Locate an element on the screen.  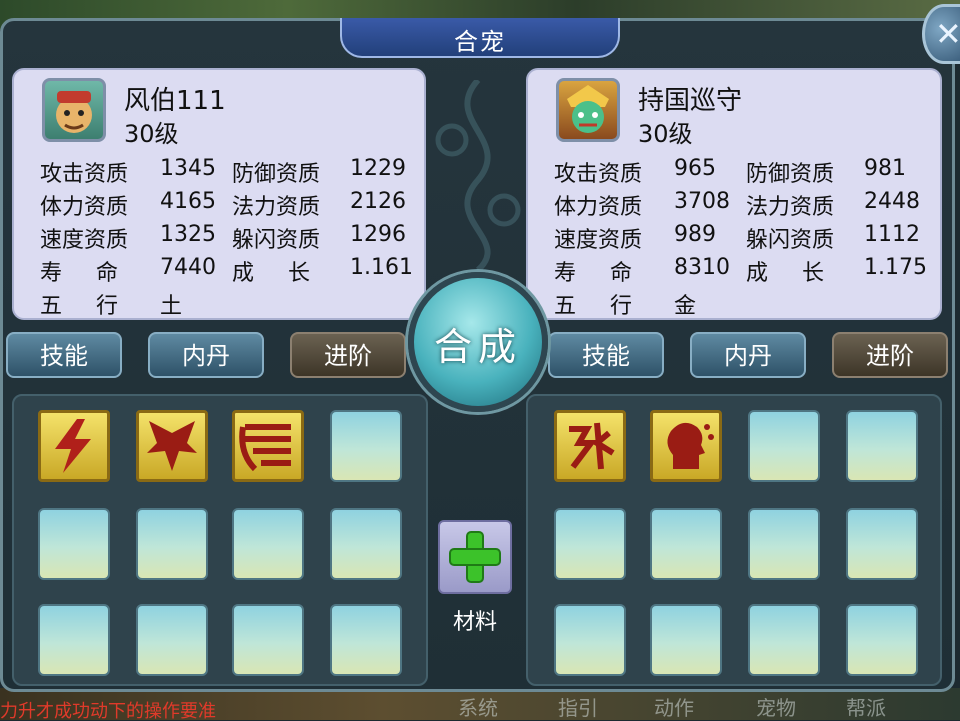
right-tab-advance: 进阶 is located at coordinates (890, 355).